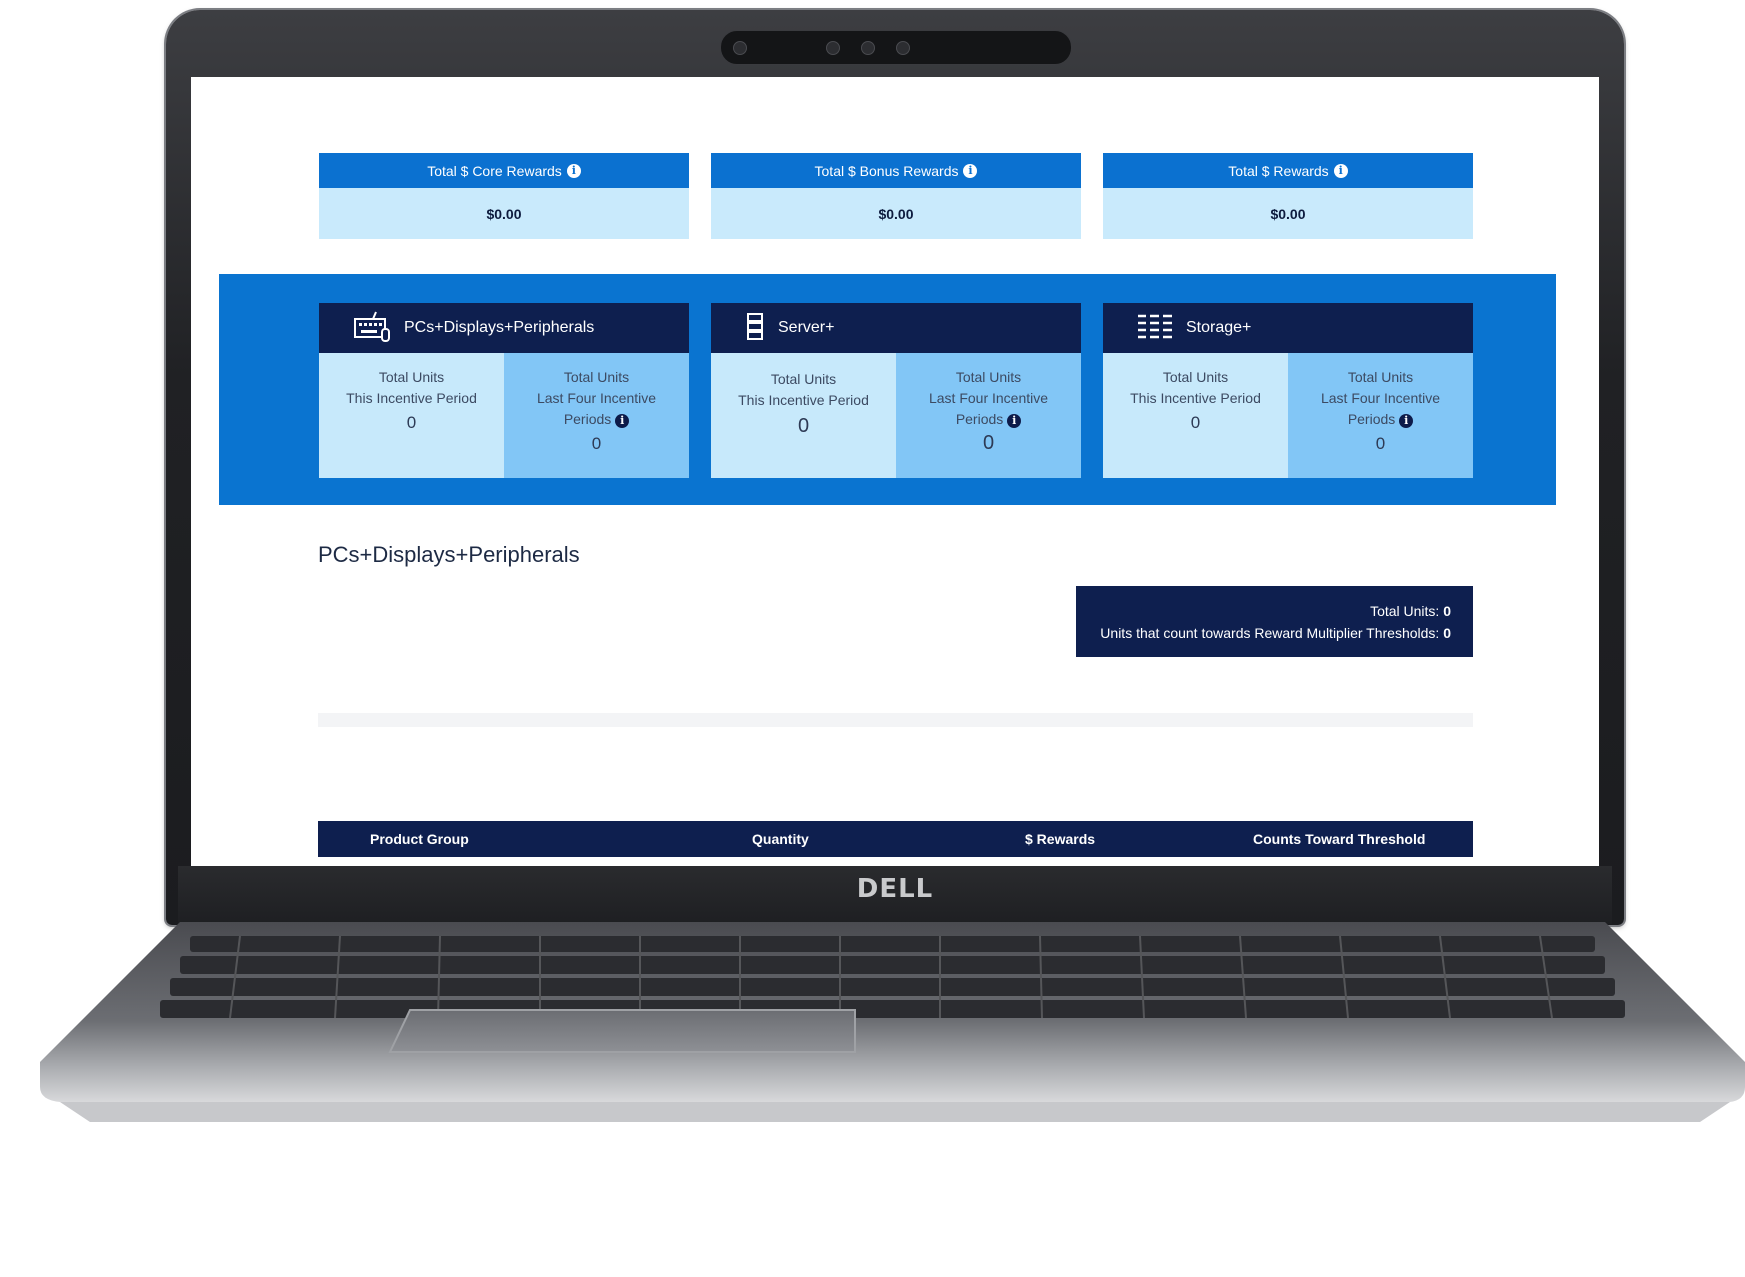 This screenshot has width=1745, height=1277. I want to click on webcam-lens-icon, so click(740, 48).